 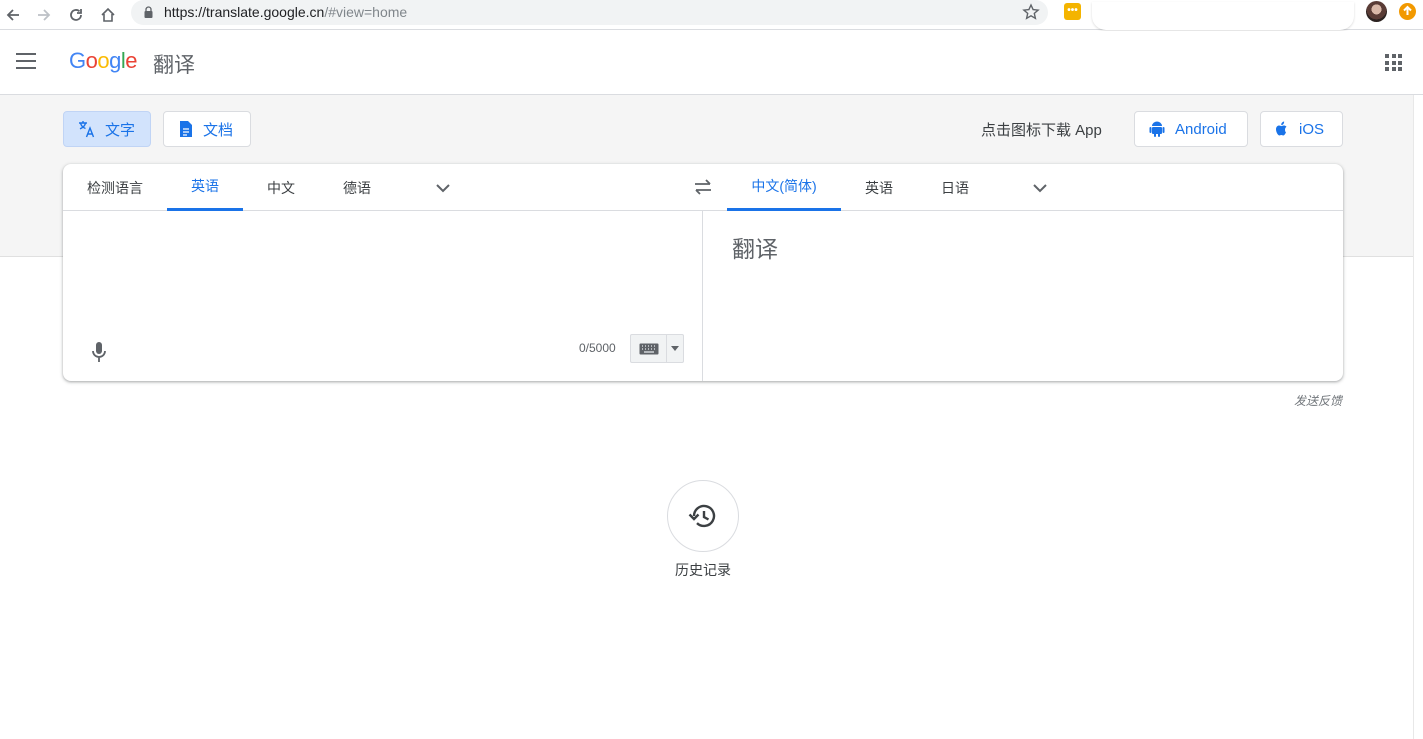 I want to click on microphone-icon, so click(x=99, y=352).